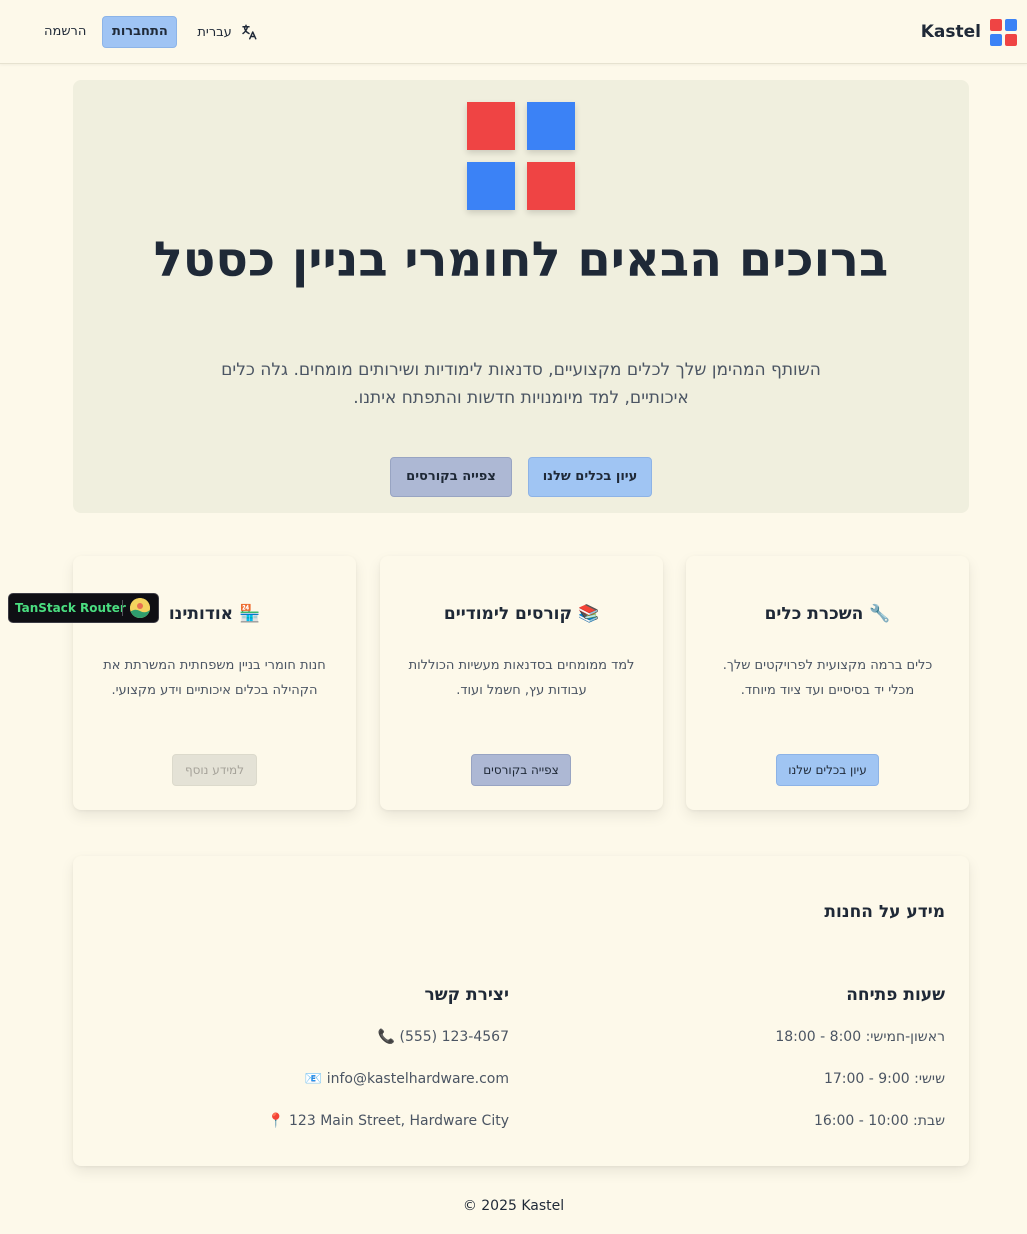  I want to click on learn-more-button: למידע נוסף, so click(214, 770).